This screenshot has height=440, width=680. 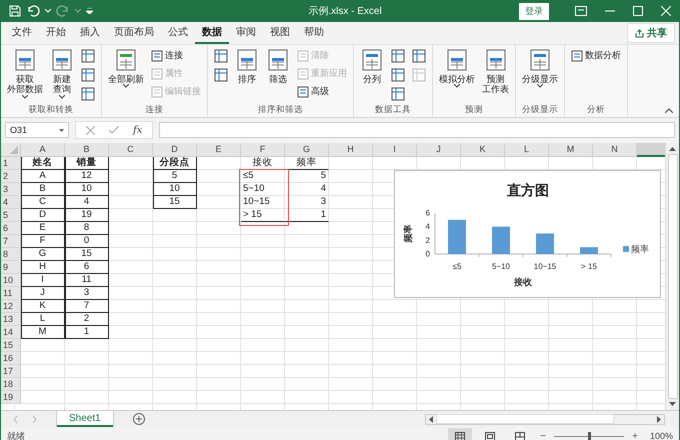 I want to click on sign-in-button: 登录, so click(x=534, y=11).